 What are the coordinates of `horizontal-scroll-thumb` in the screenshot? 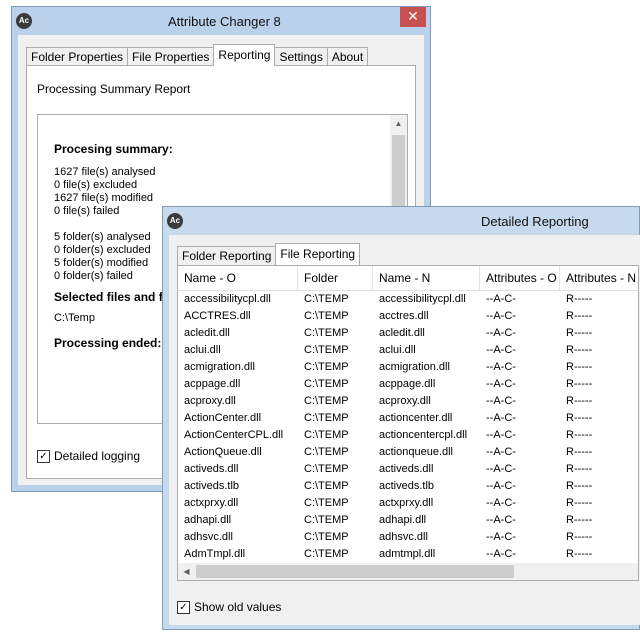 It's located at (355, 571).